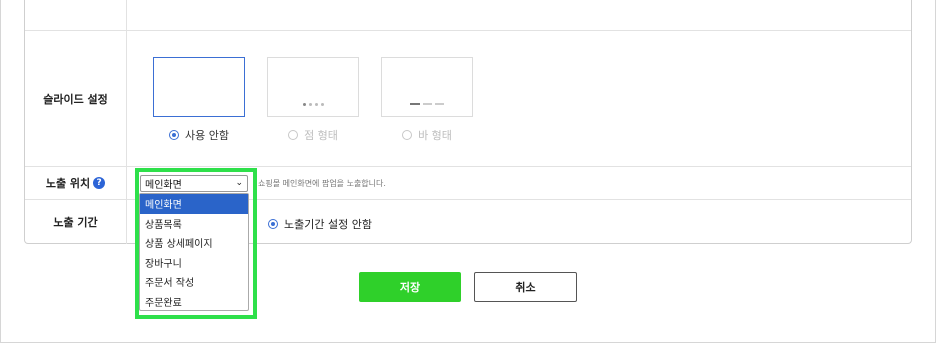 The height and width of the screenshot is (343, 936). Describe the element at coordinates (313, 87) in the screenshot. I see `slide-thumb-dots` at that location.